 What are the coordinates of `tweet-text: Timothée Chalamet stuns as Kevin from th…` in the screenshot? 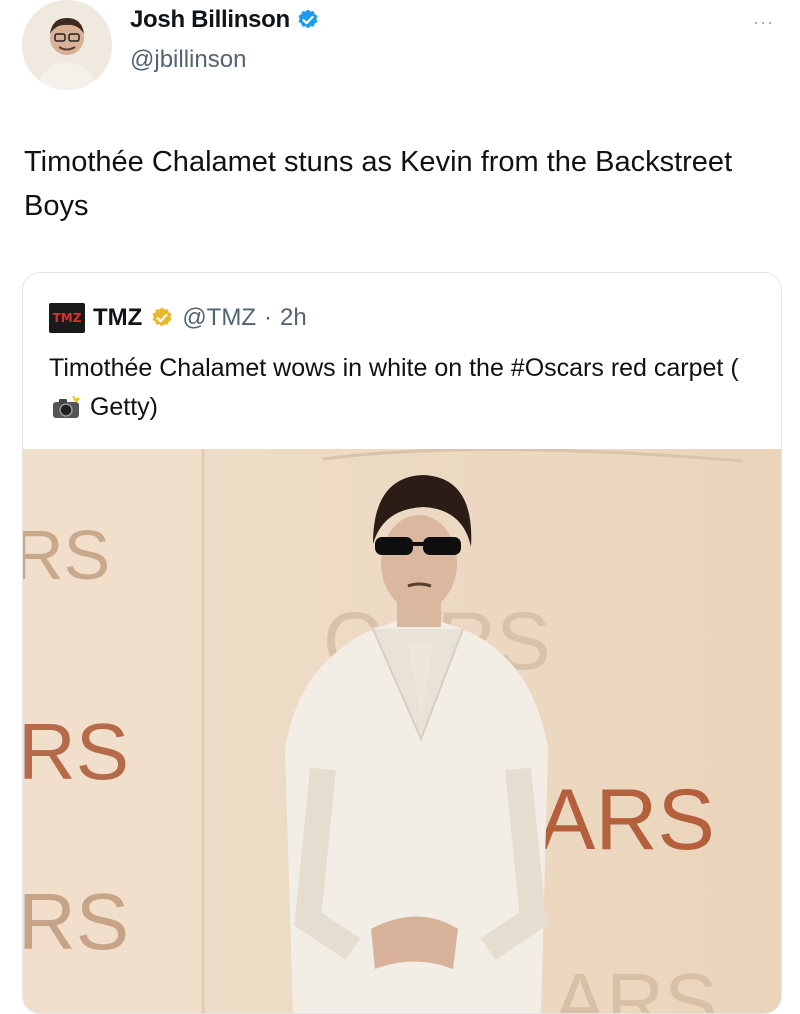 It's located at (378, 184).